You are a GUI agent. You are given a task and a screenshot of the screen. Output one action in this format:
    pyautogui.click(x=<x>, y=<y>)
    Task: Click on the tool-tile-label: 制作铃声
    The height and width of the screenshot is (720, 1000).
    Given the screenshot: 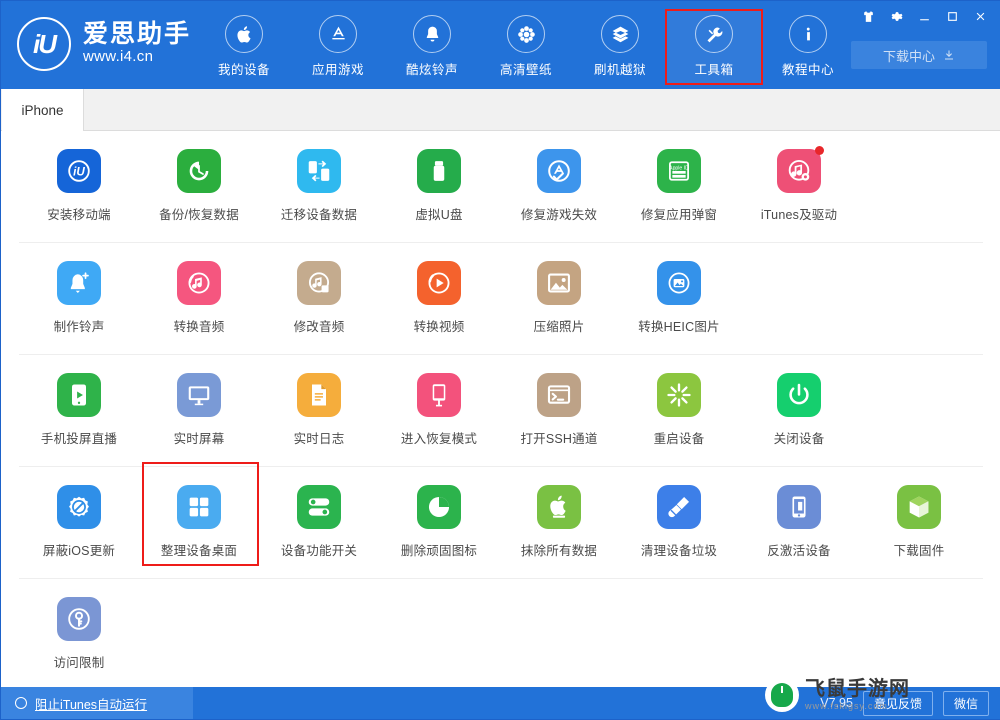 What is the action you would take?
    pyautogui.click(x=79, y=327)
    